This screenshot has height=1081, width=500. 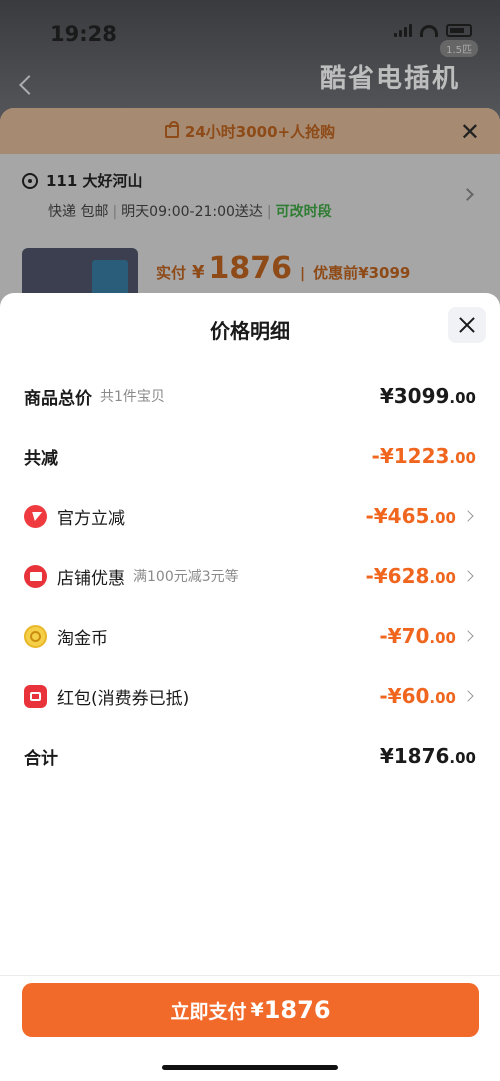 I want to click on pay-button-amount: 1876, so click(x=297, y=1010).